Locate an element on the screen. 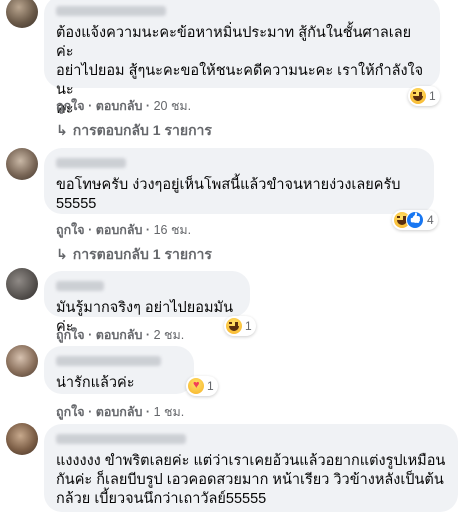 The image size is (462, 512). comment-bubble: มันรู้มากจริงๆ อย่าไปยอมมันค่ะ is located at coordinates (147, 303).